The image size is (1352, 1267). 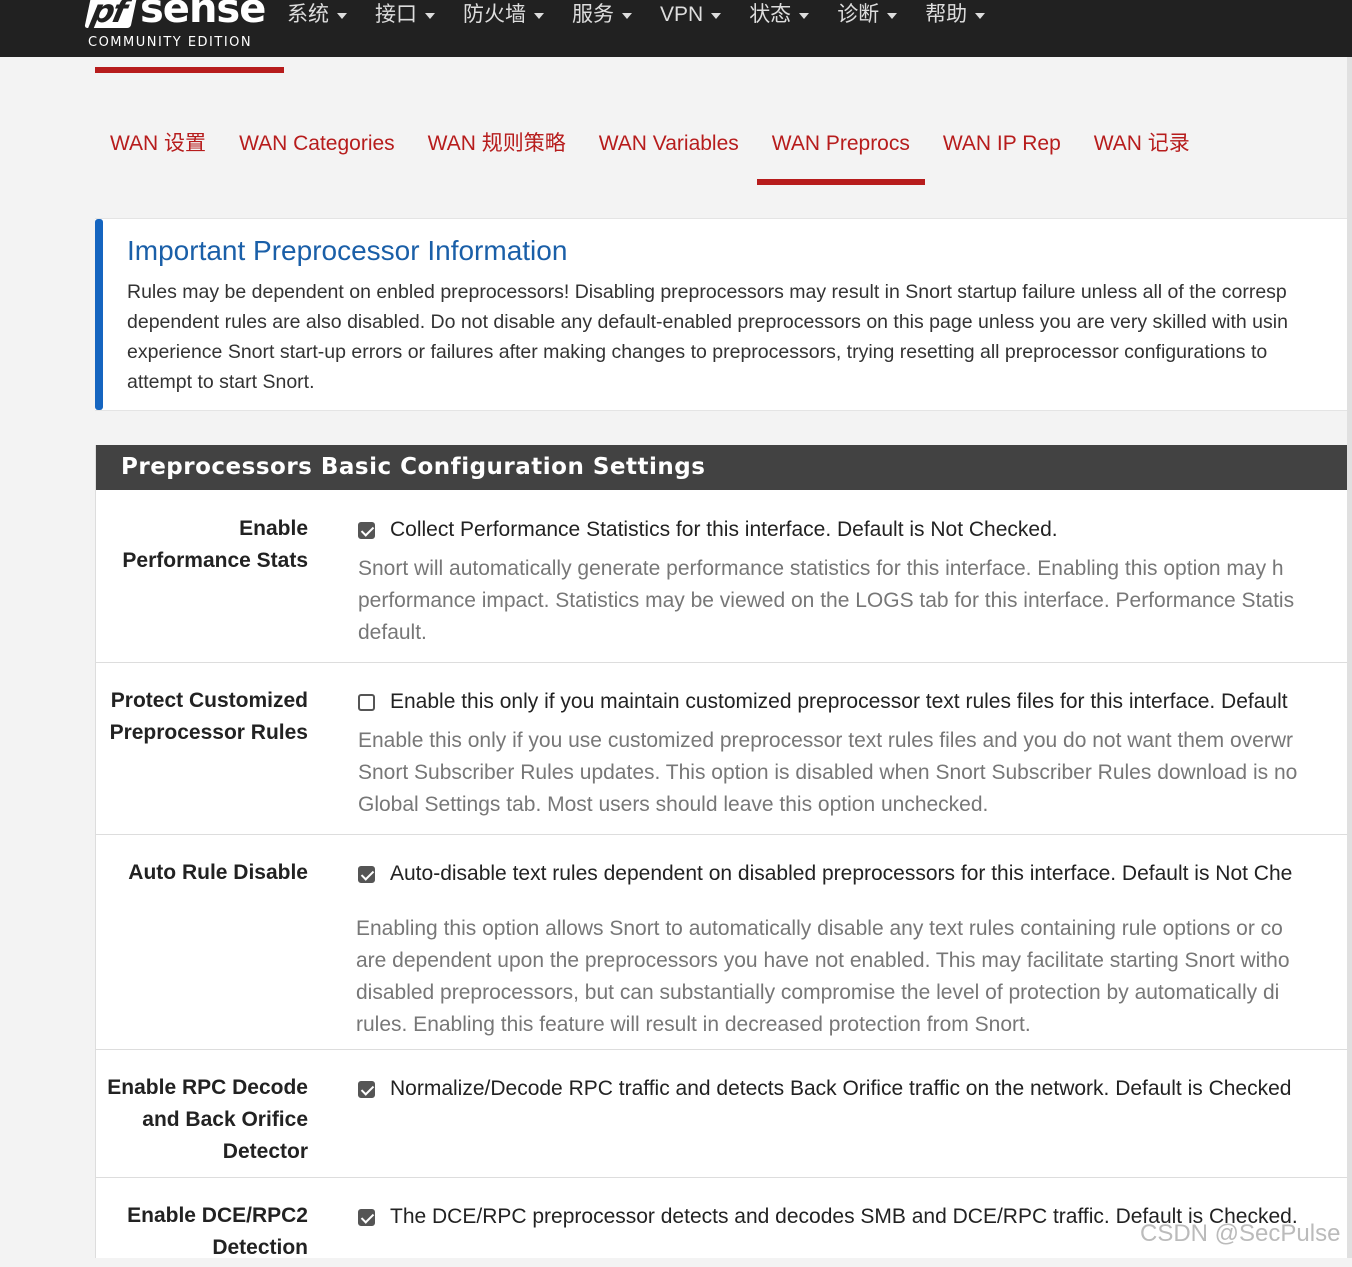 What do you see at coordinates (840, 147) in the screenshot?
I see `tab-wan-preprocs: WAN Preprocs` at bounding box center [840, 147].